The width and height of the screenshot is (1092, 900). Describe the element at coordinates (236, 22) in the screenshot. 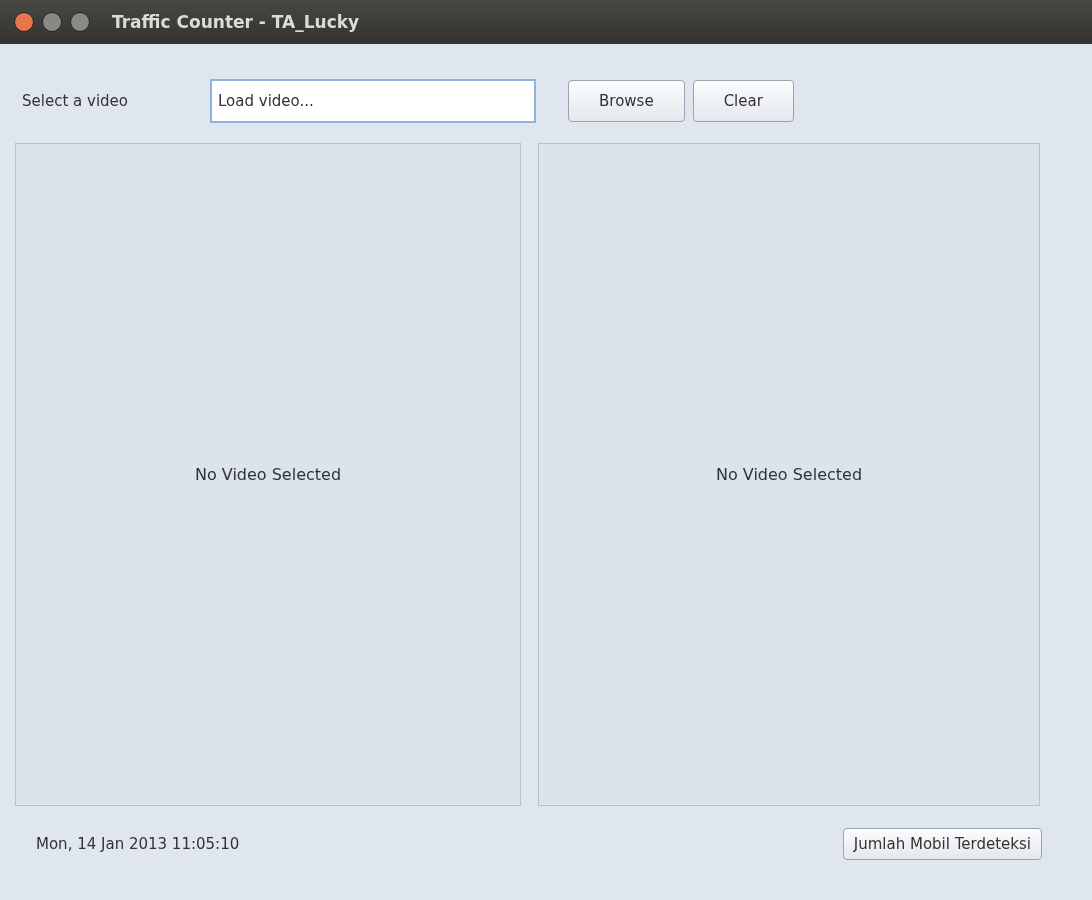

I see `window-title: Traffic Counter - TA_Lucky` at that location.